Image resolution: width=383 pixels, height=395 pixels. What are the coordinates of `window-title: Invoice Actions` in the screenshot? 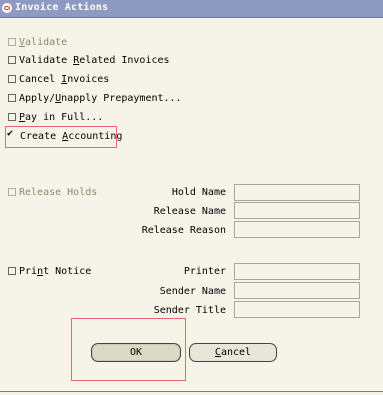 It's located at (62, 7).